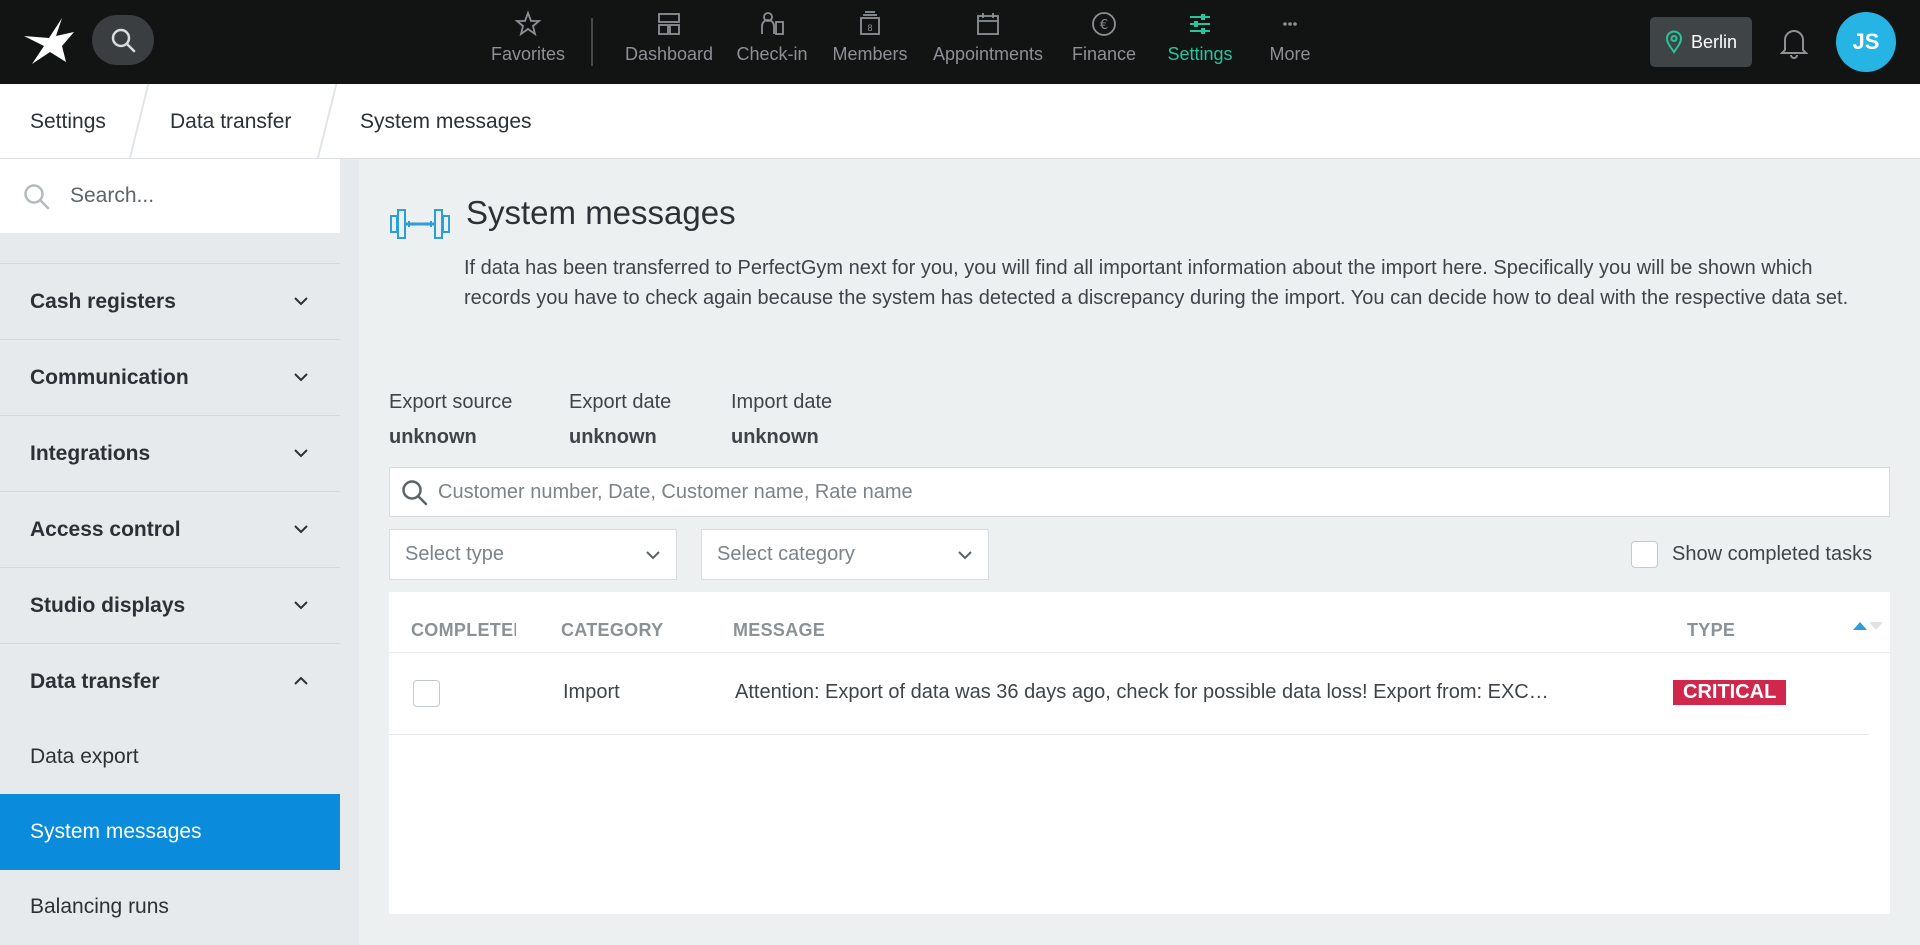  Describe the element at coordinates (988, 54) in the screenshot. I see `nav-label: Appointments` at that location.